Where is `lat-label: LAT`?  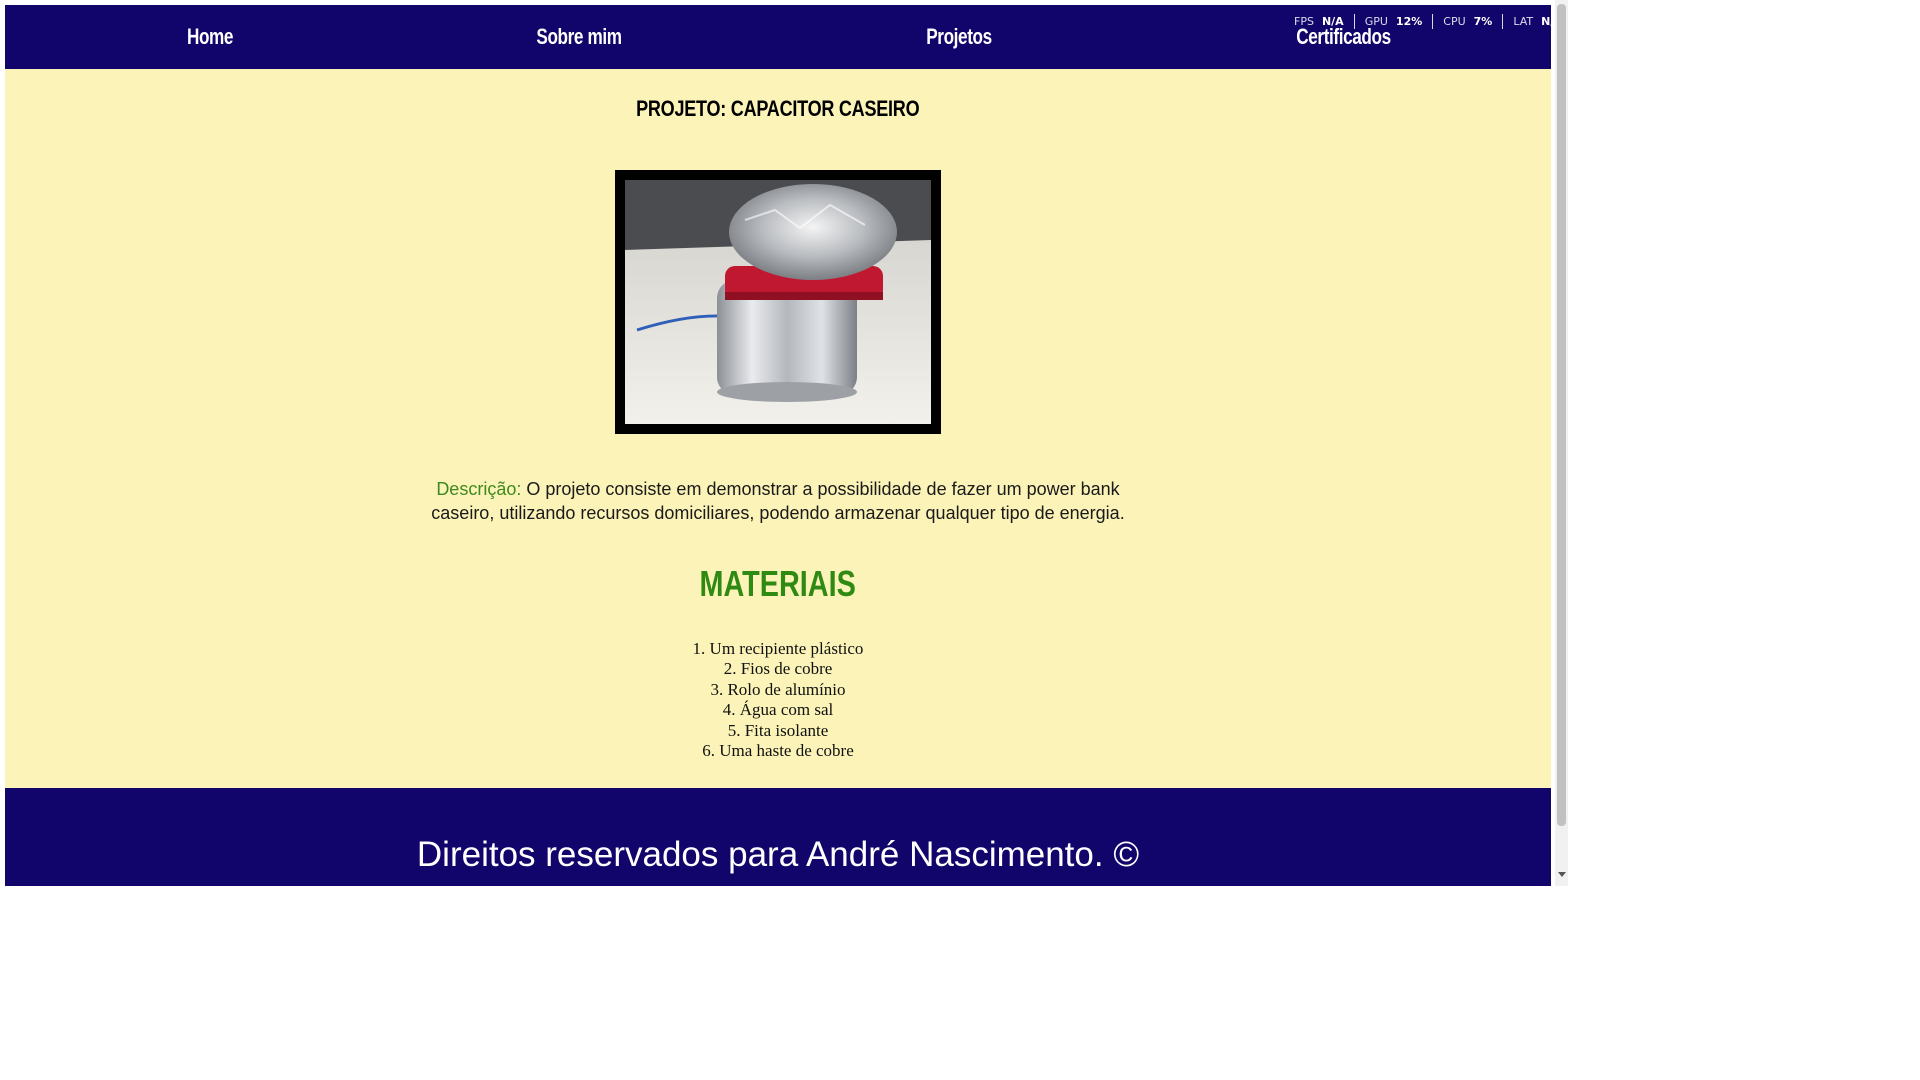
lat-label: LAT is located at coordinates (1523, 21).